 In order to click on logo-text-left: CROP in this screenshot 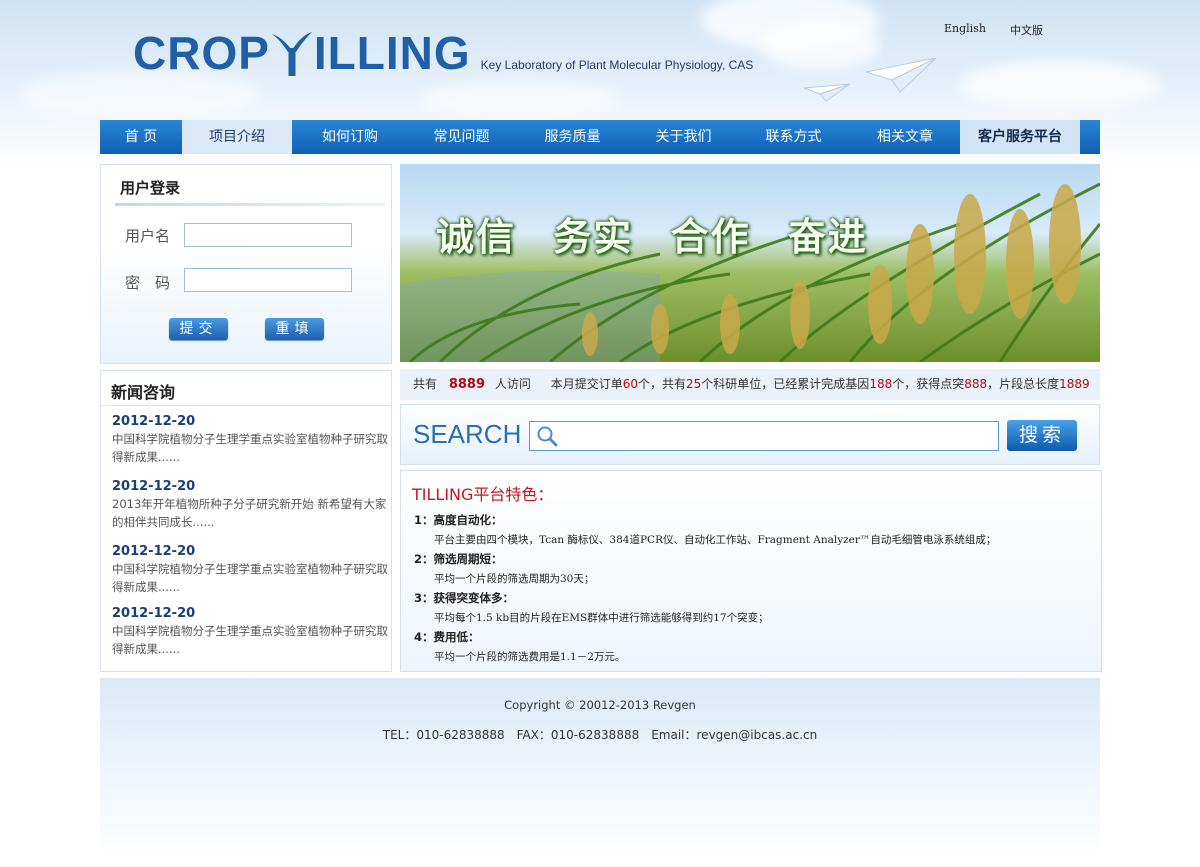, I will do `click(201, 53)`.